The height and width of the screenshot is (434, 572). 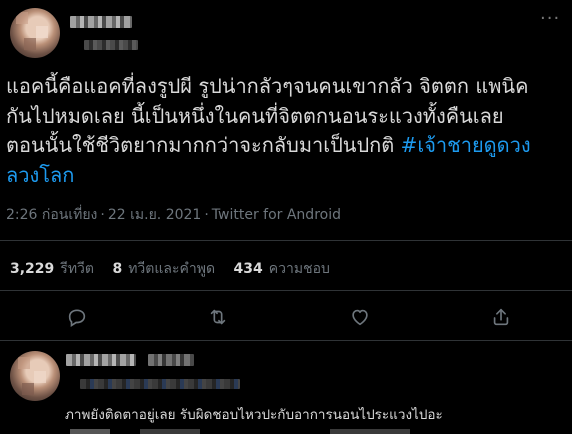 I want to click on retweet-button, so click(x=218, y=317).